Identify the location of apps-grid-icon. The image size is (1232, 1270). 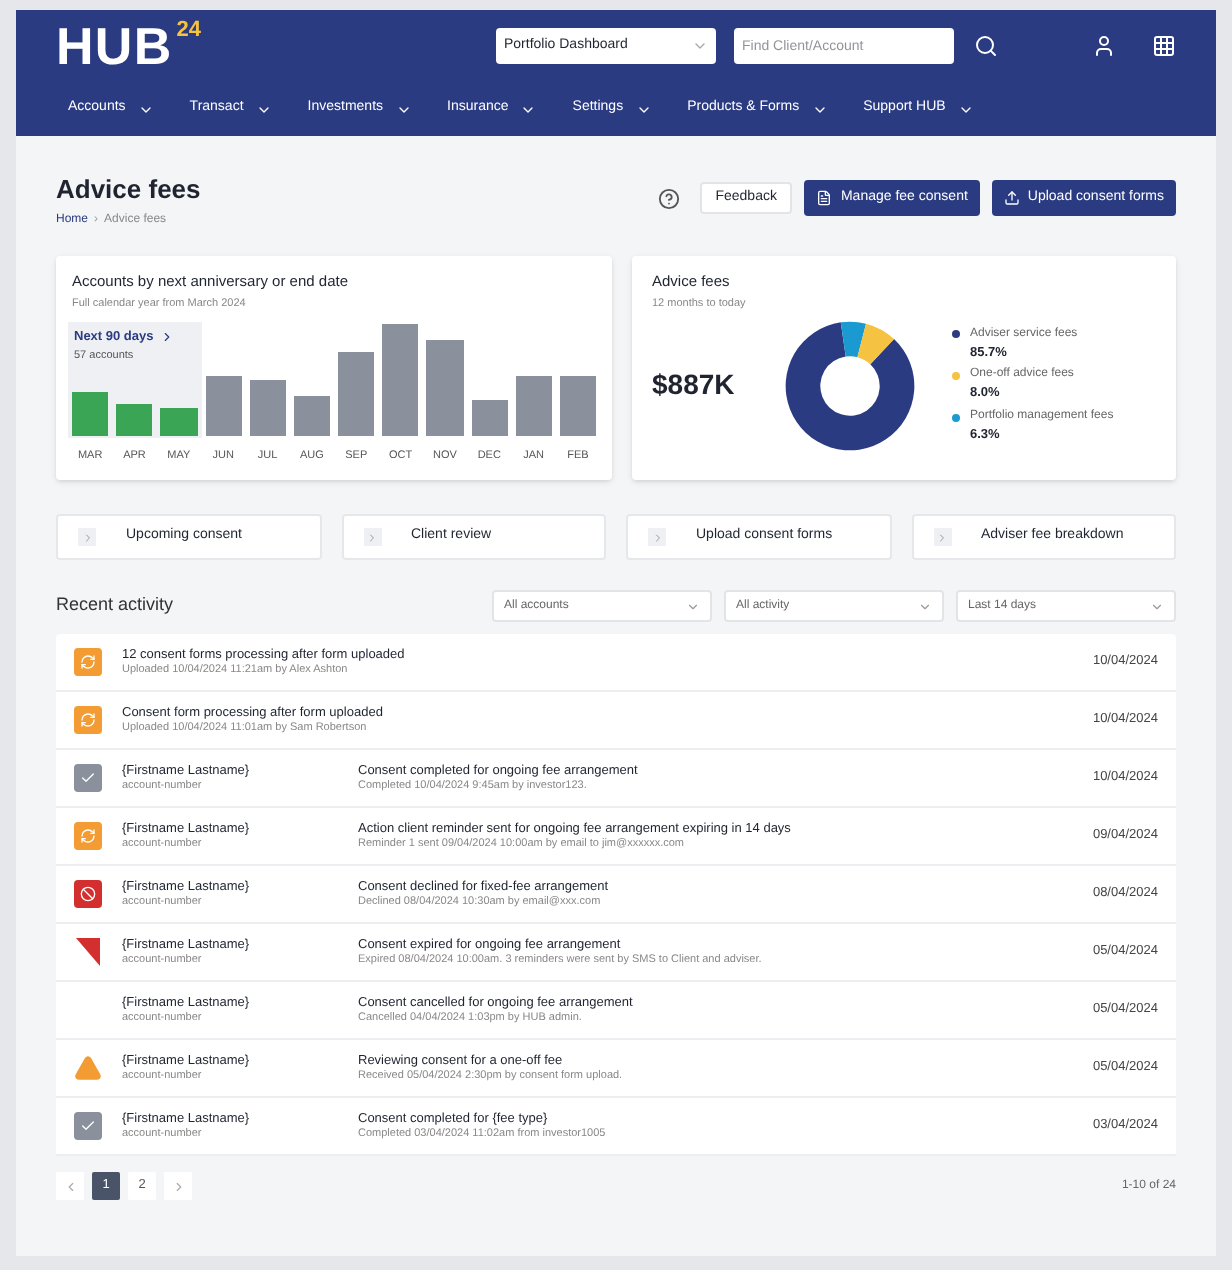
(1164, 46).